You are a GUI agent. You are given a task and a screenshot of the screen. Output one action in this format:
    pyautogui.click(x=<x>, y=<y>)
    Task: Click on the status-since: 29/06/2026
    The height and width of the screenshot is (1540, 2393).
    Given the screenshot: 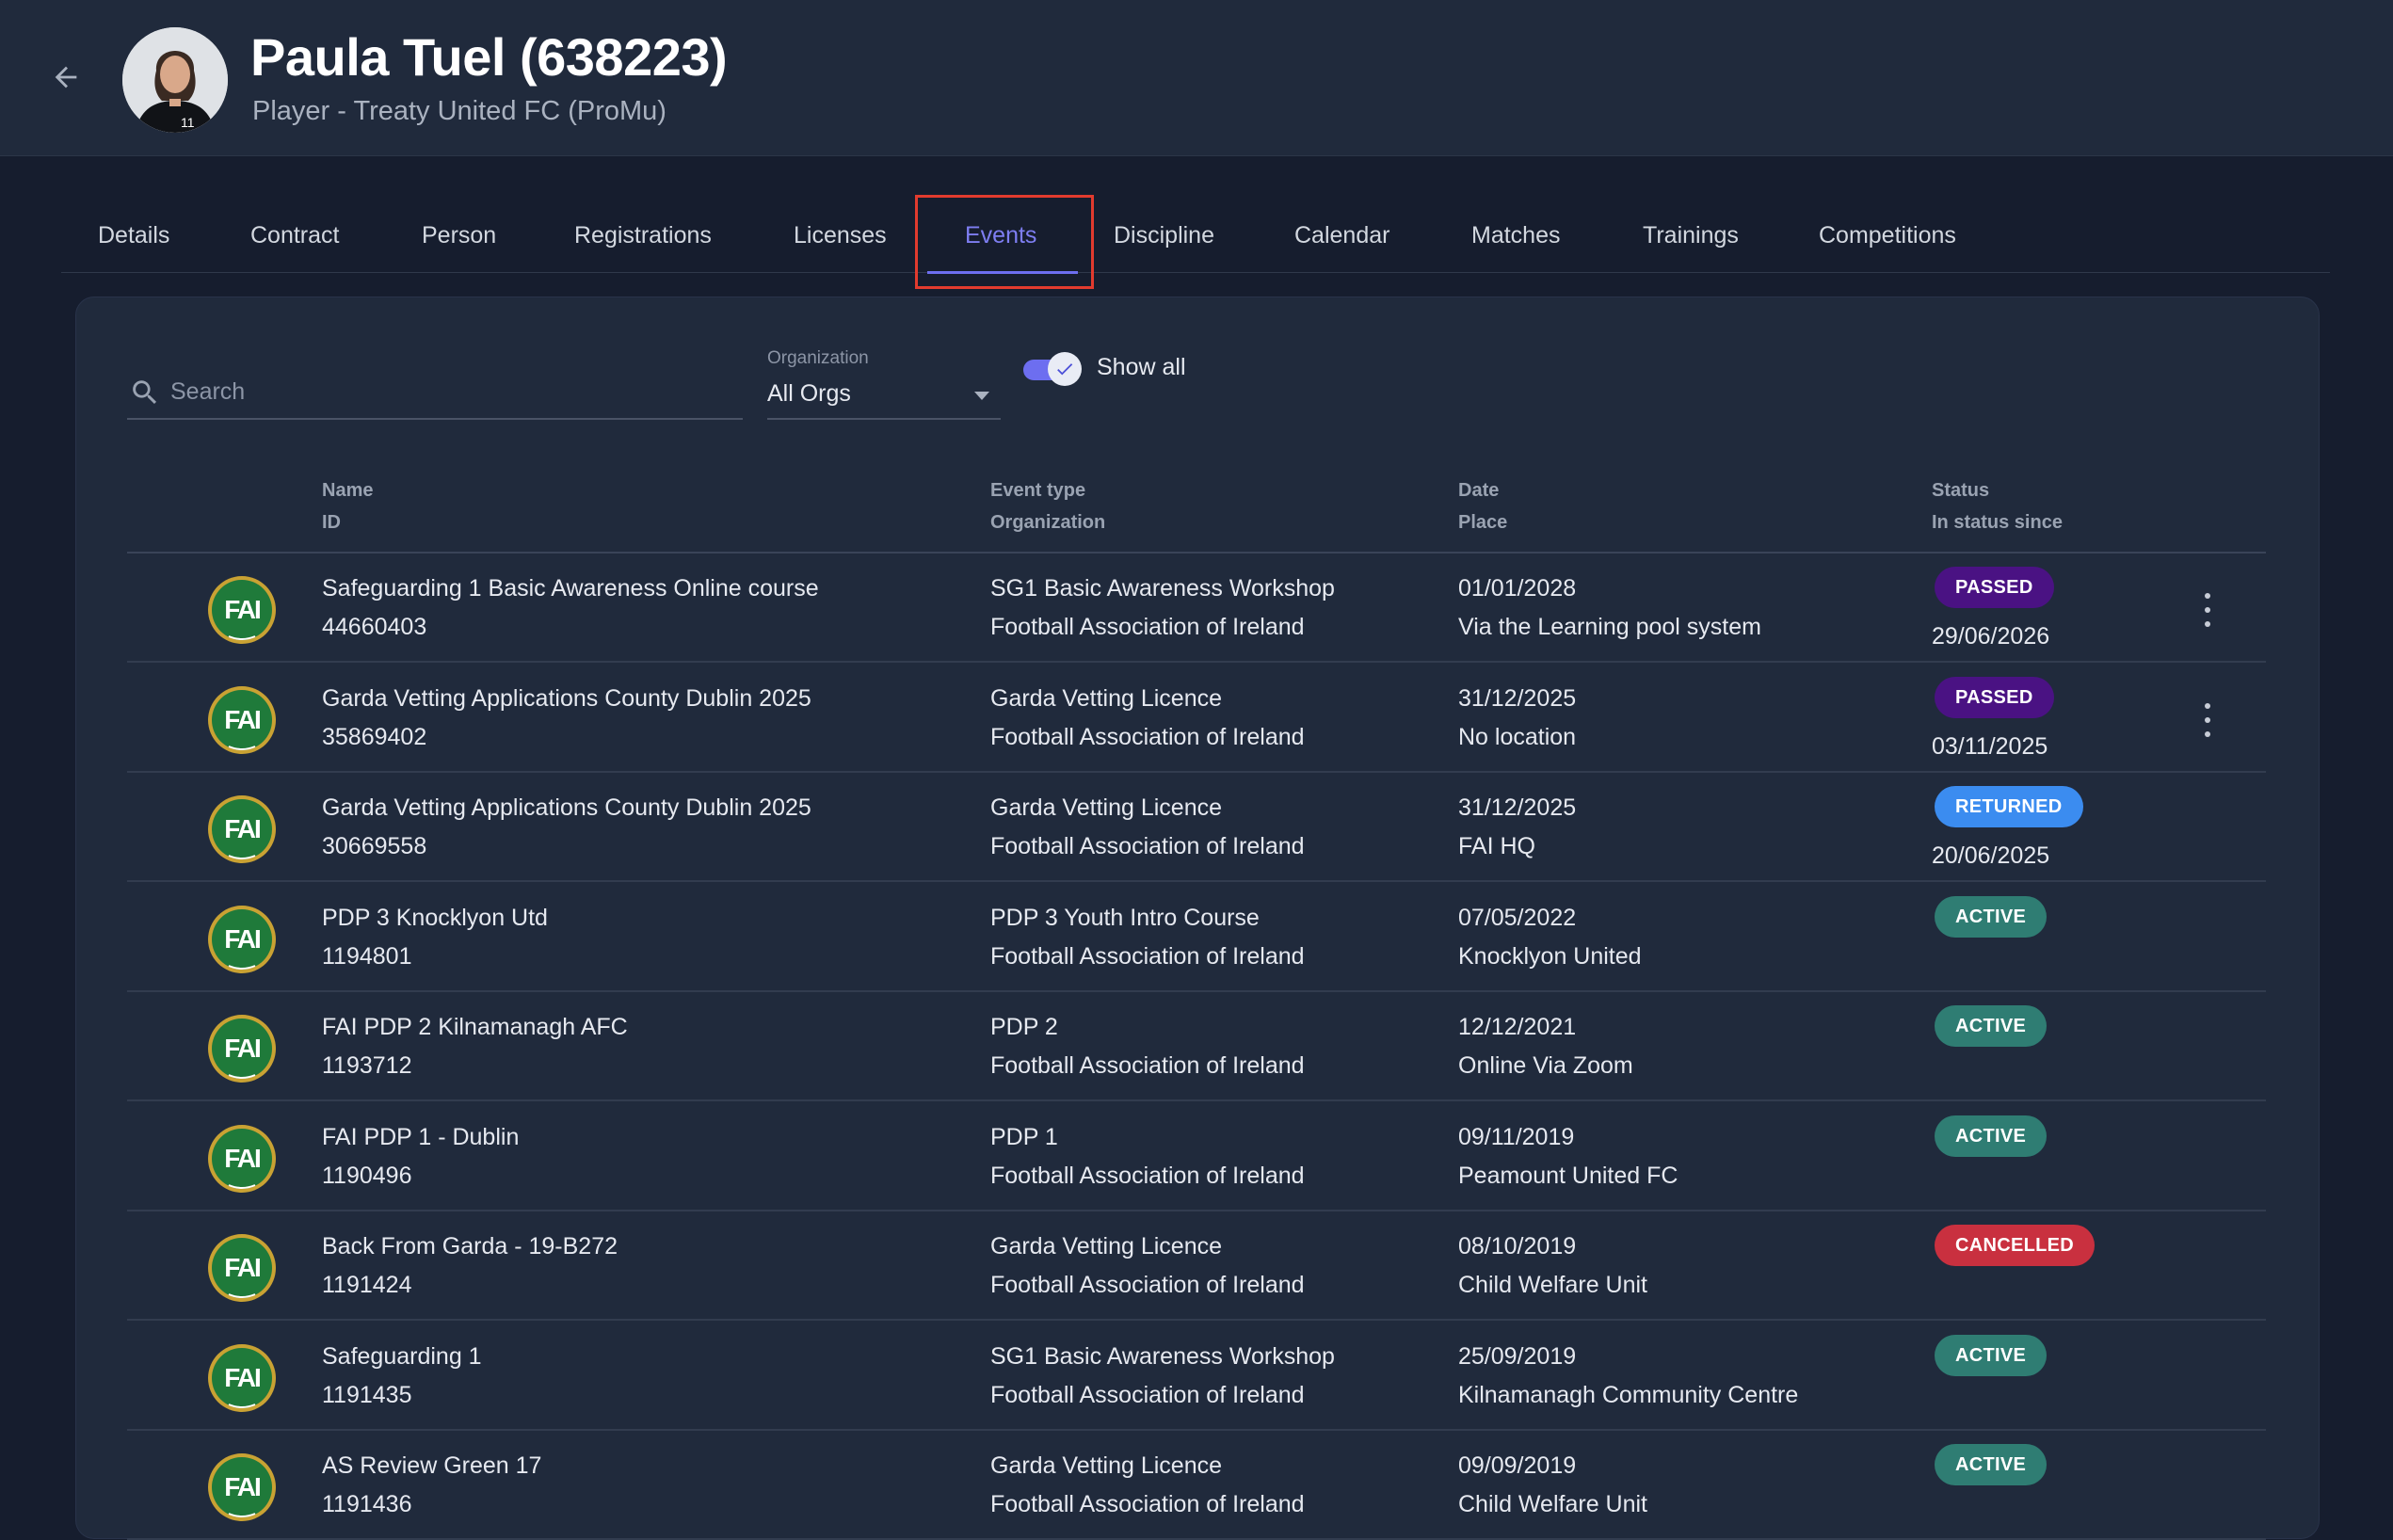 What is the action you would take?
    pyautogui.click(x=1991, y=636)
    